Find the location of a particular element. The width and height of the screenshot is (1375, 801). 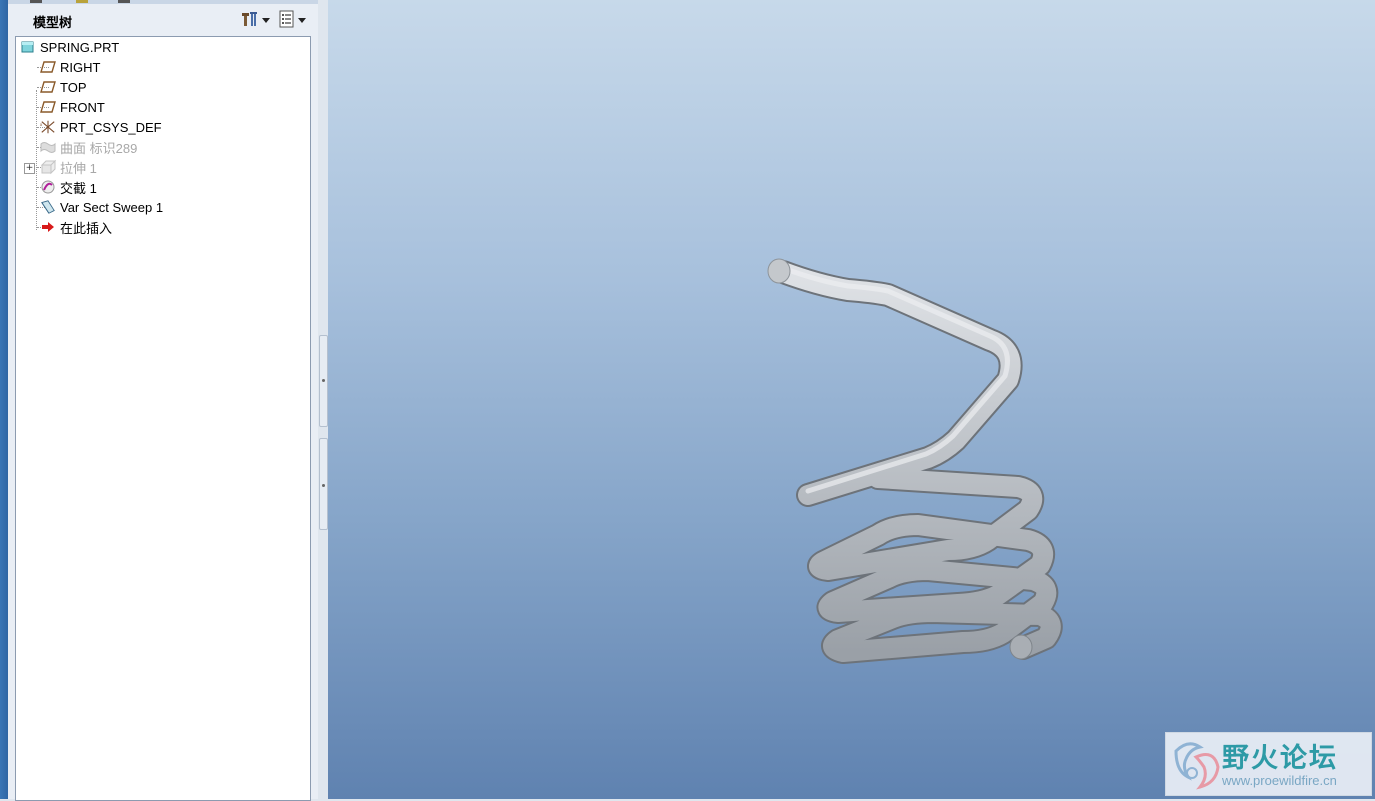

panel-splitter is located at coordinates (323, 399).